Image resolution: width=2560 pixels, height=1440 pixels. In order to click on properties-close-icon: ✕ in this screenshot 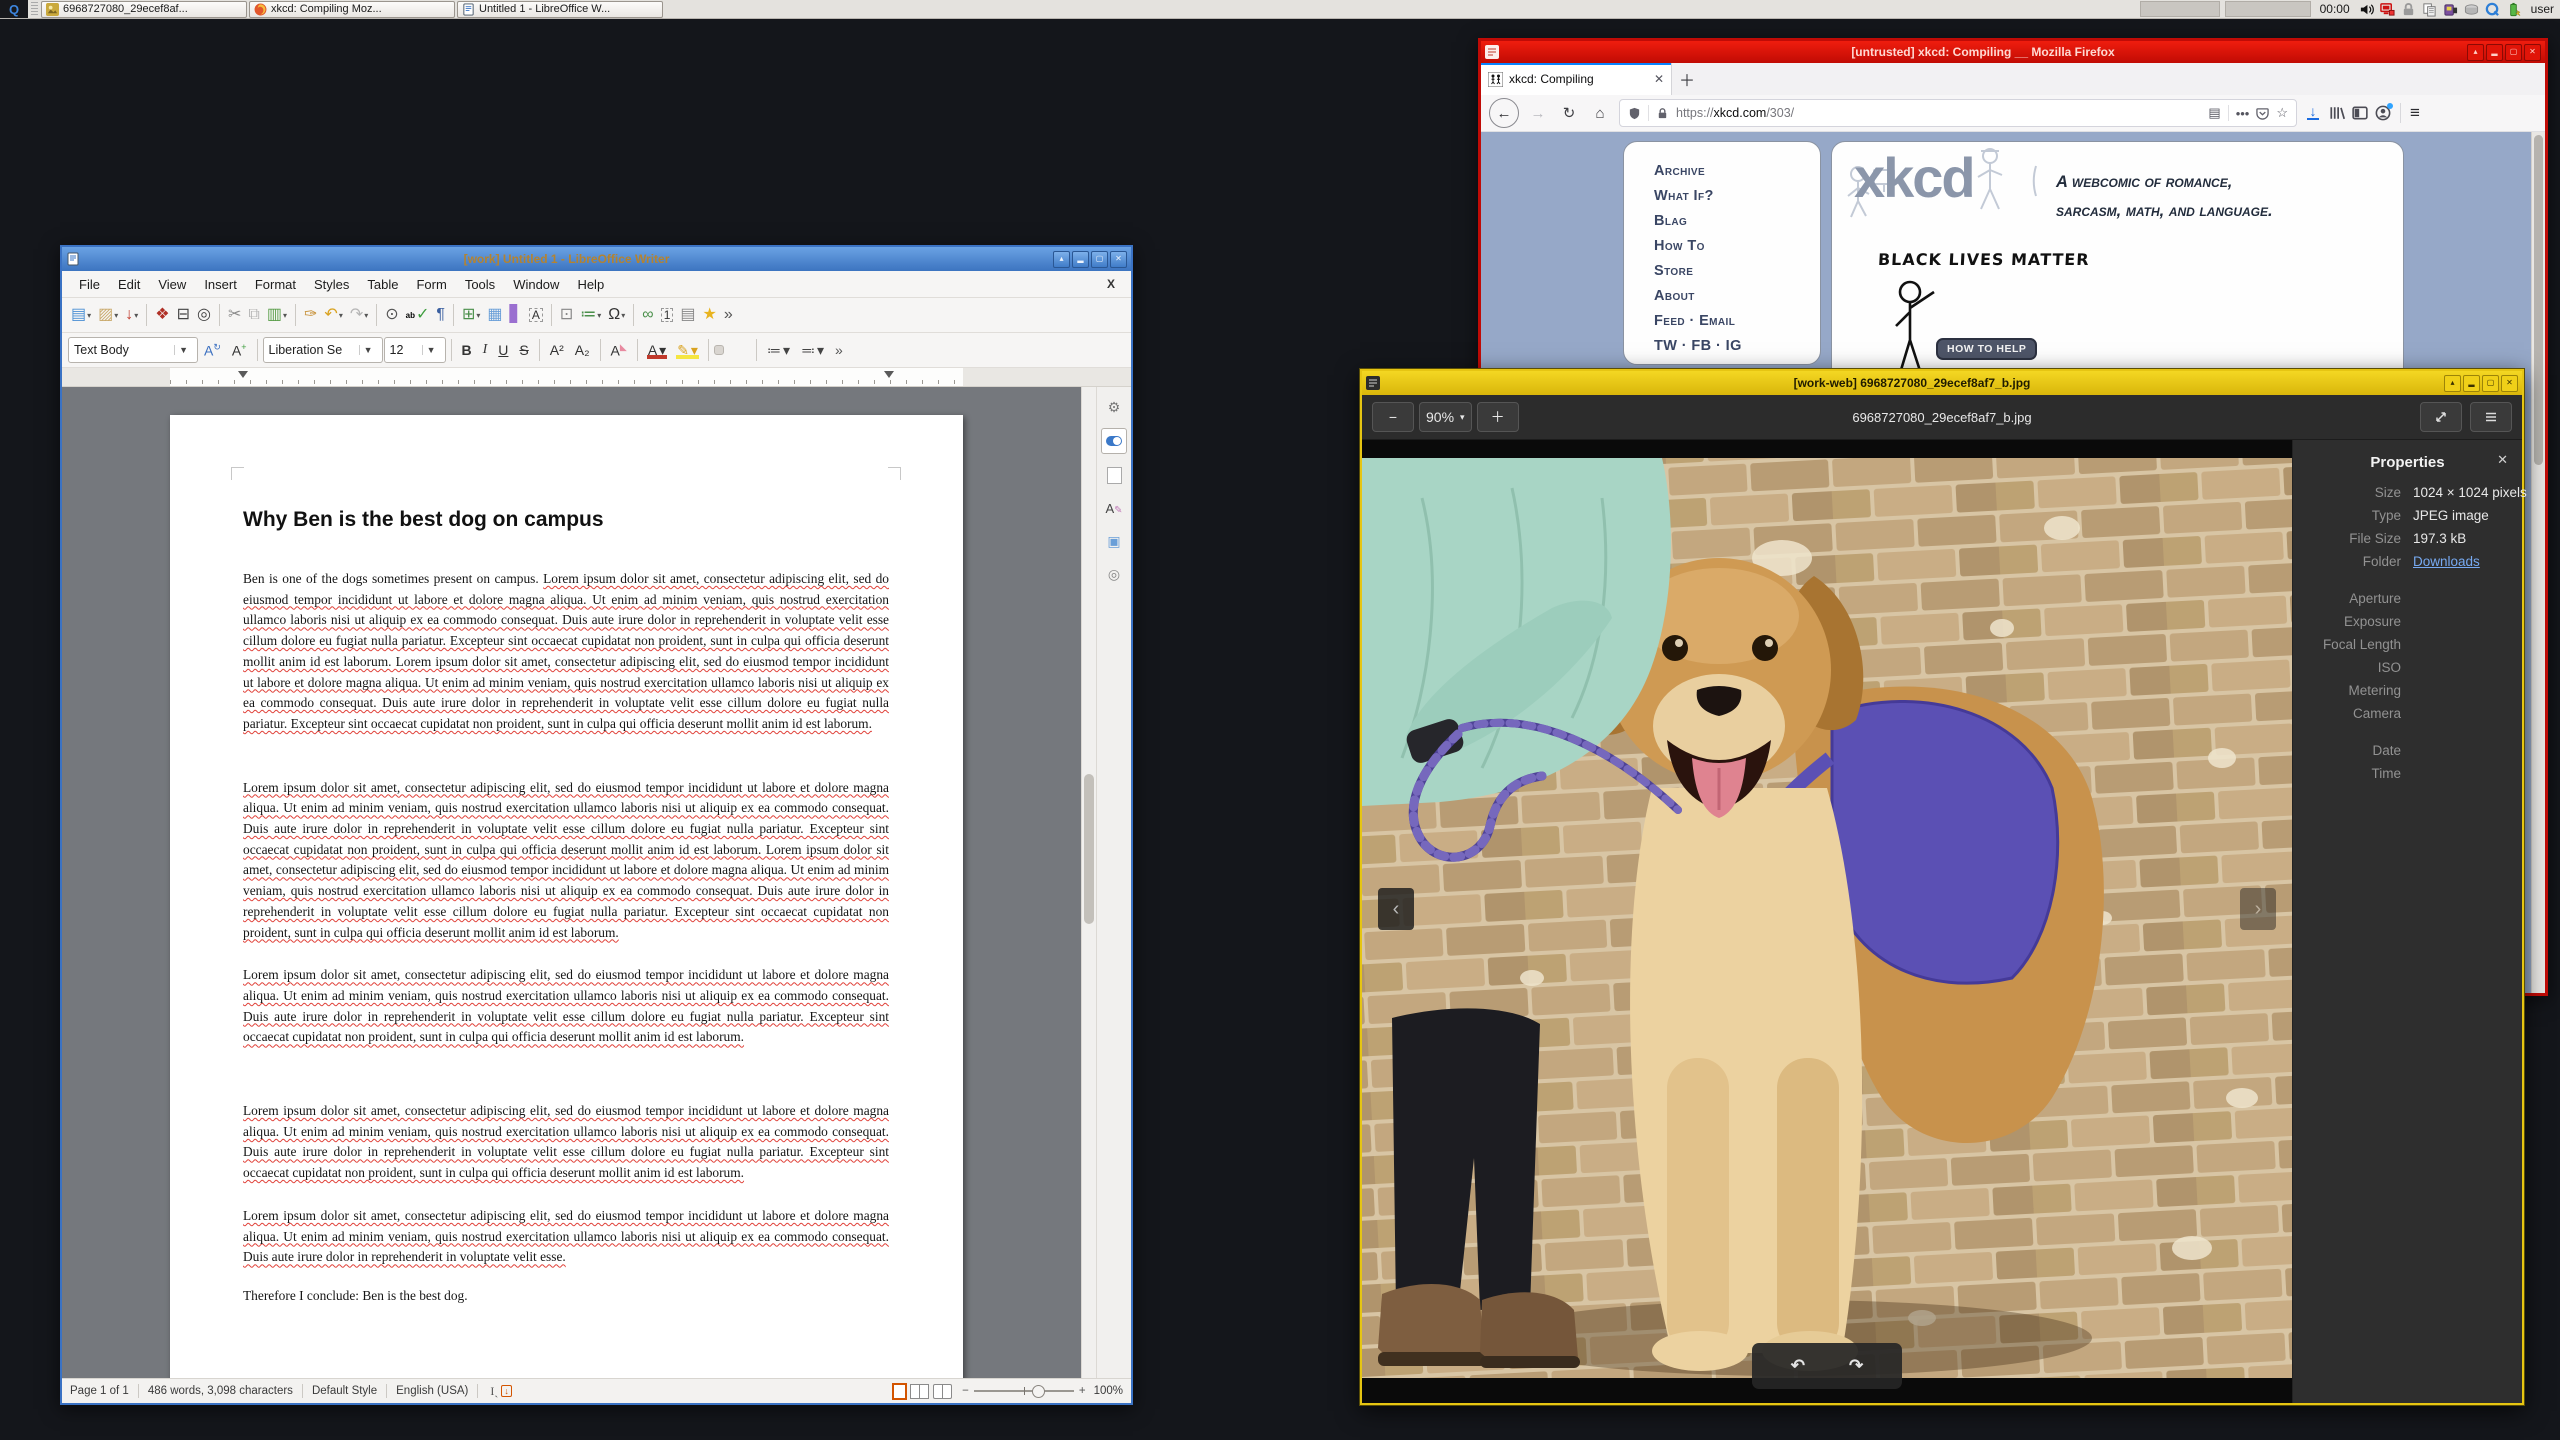, I will do `click(2502, 460)`.